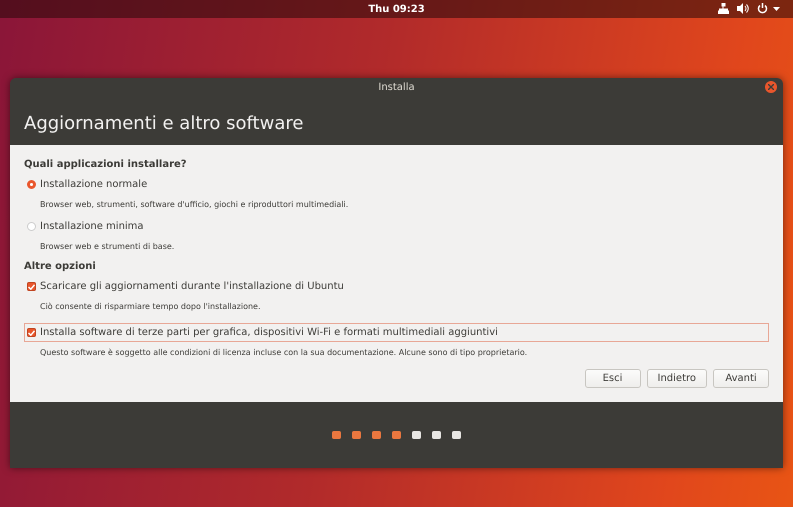  What do you see at coordinates (92, 226) in the screenshot?
I see `option-label: Installazione minima` at bounding box center [92, 226].